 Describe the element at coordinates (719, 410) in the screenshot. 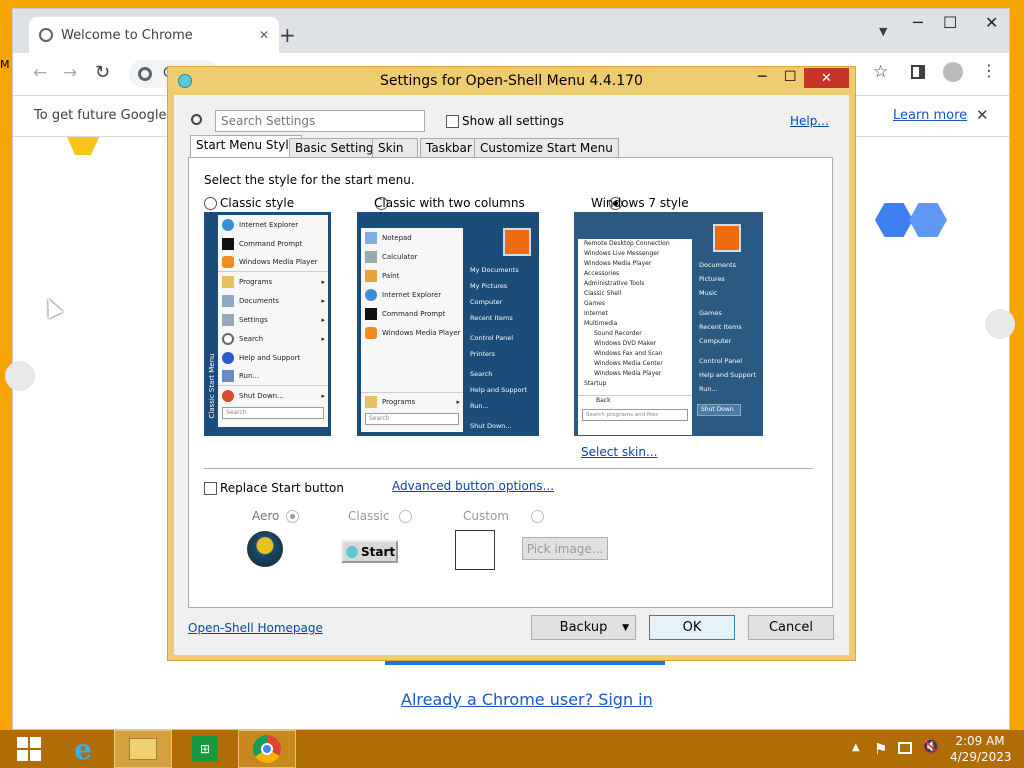

I see `shutdown-button: Shut Down` at that location.